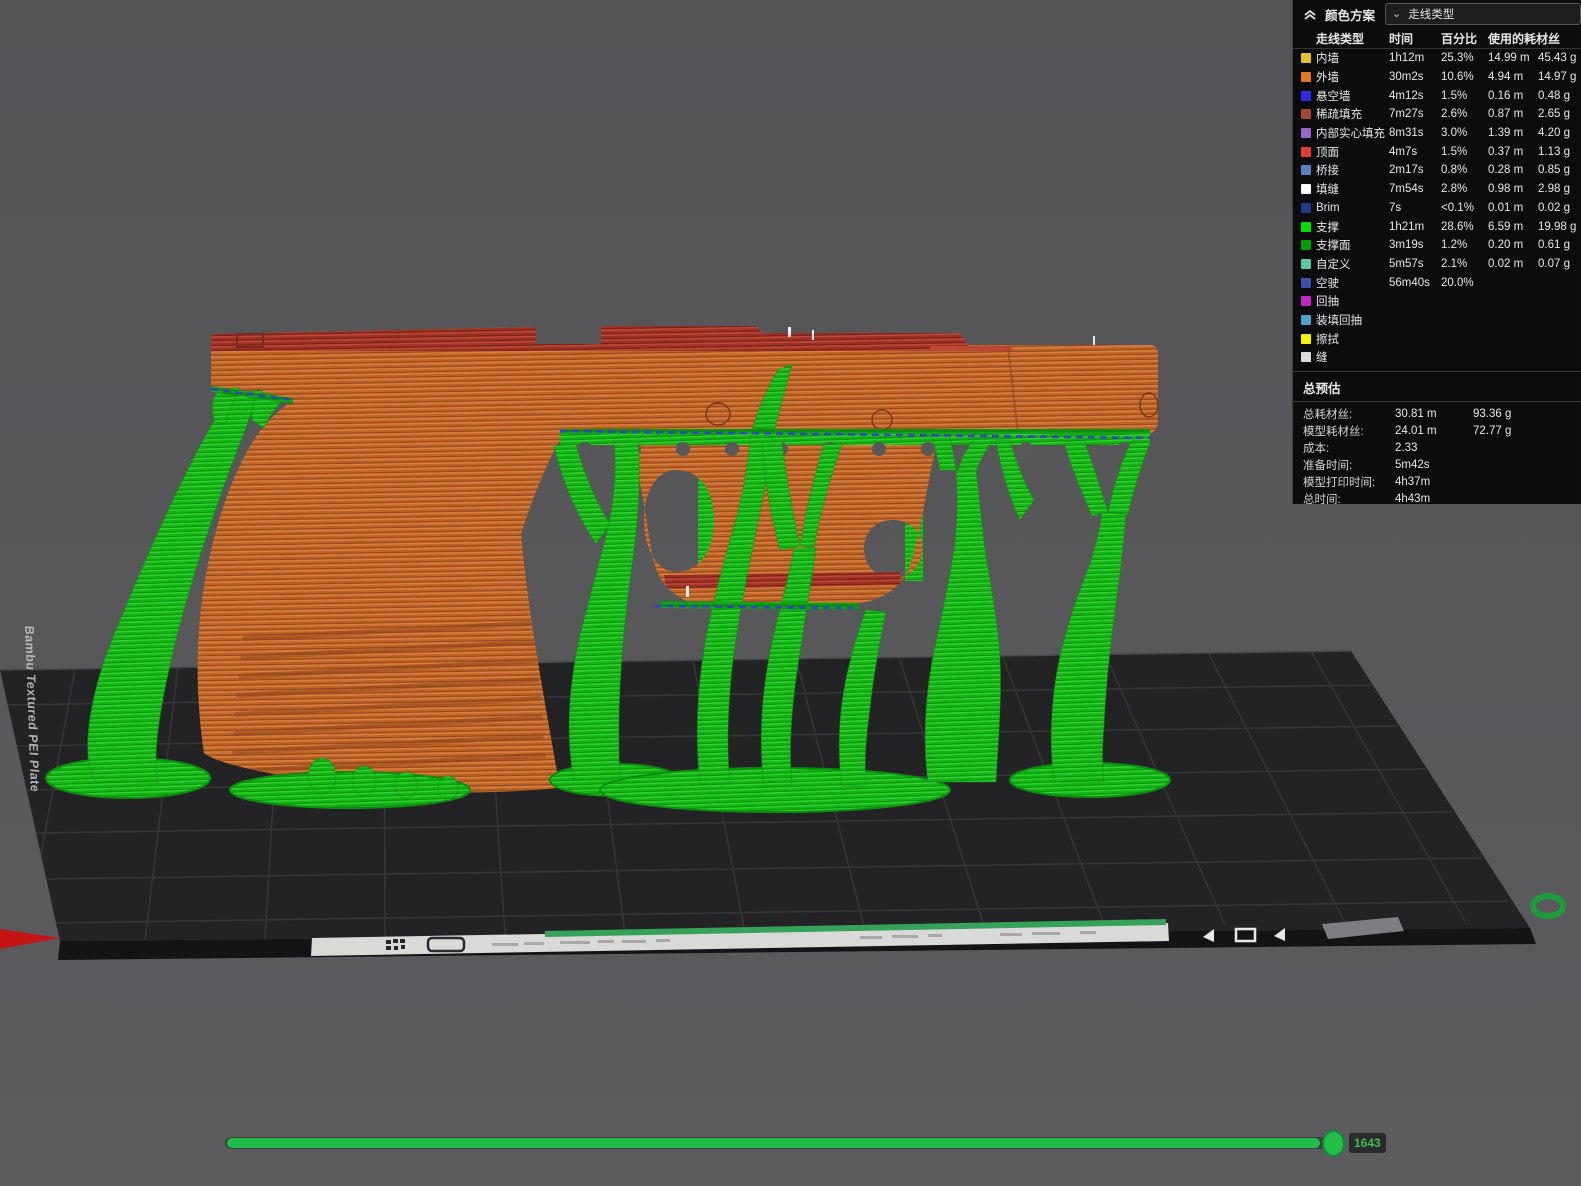 This screenshot has height=1186, width=1581. What do you see at coordinates (1360, 449) in the screenshot?
I see `totals-row: 成本: 2.33` at bounding box center [1360, 449].